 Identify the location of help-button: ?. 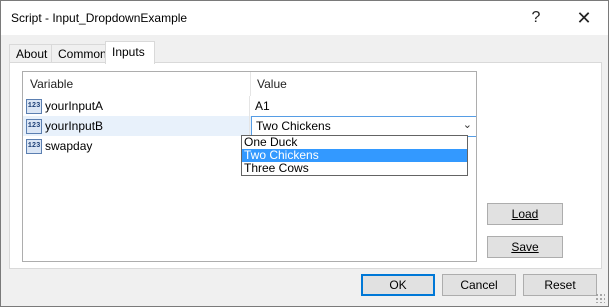
(536, 18).